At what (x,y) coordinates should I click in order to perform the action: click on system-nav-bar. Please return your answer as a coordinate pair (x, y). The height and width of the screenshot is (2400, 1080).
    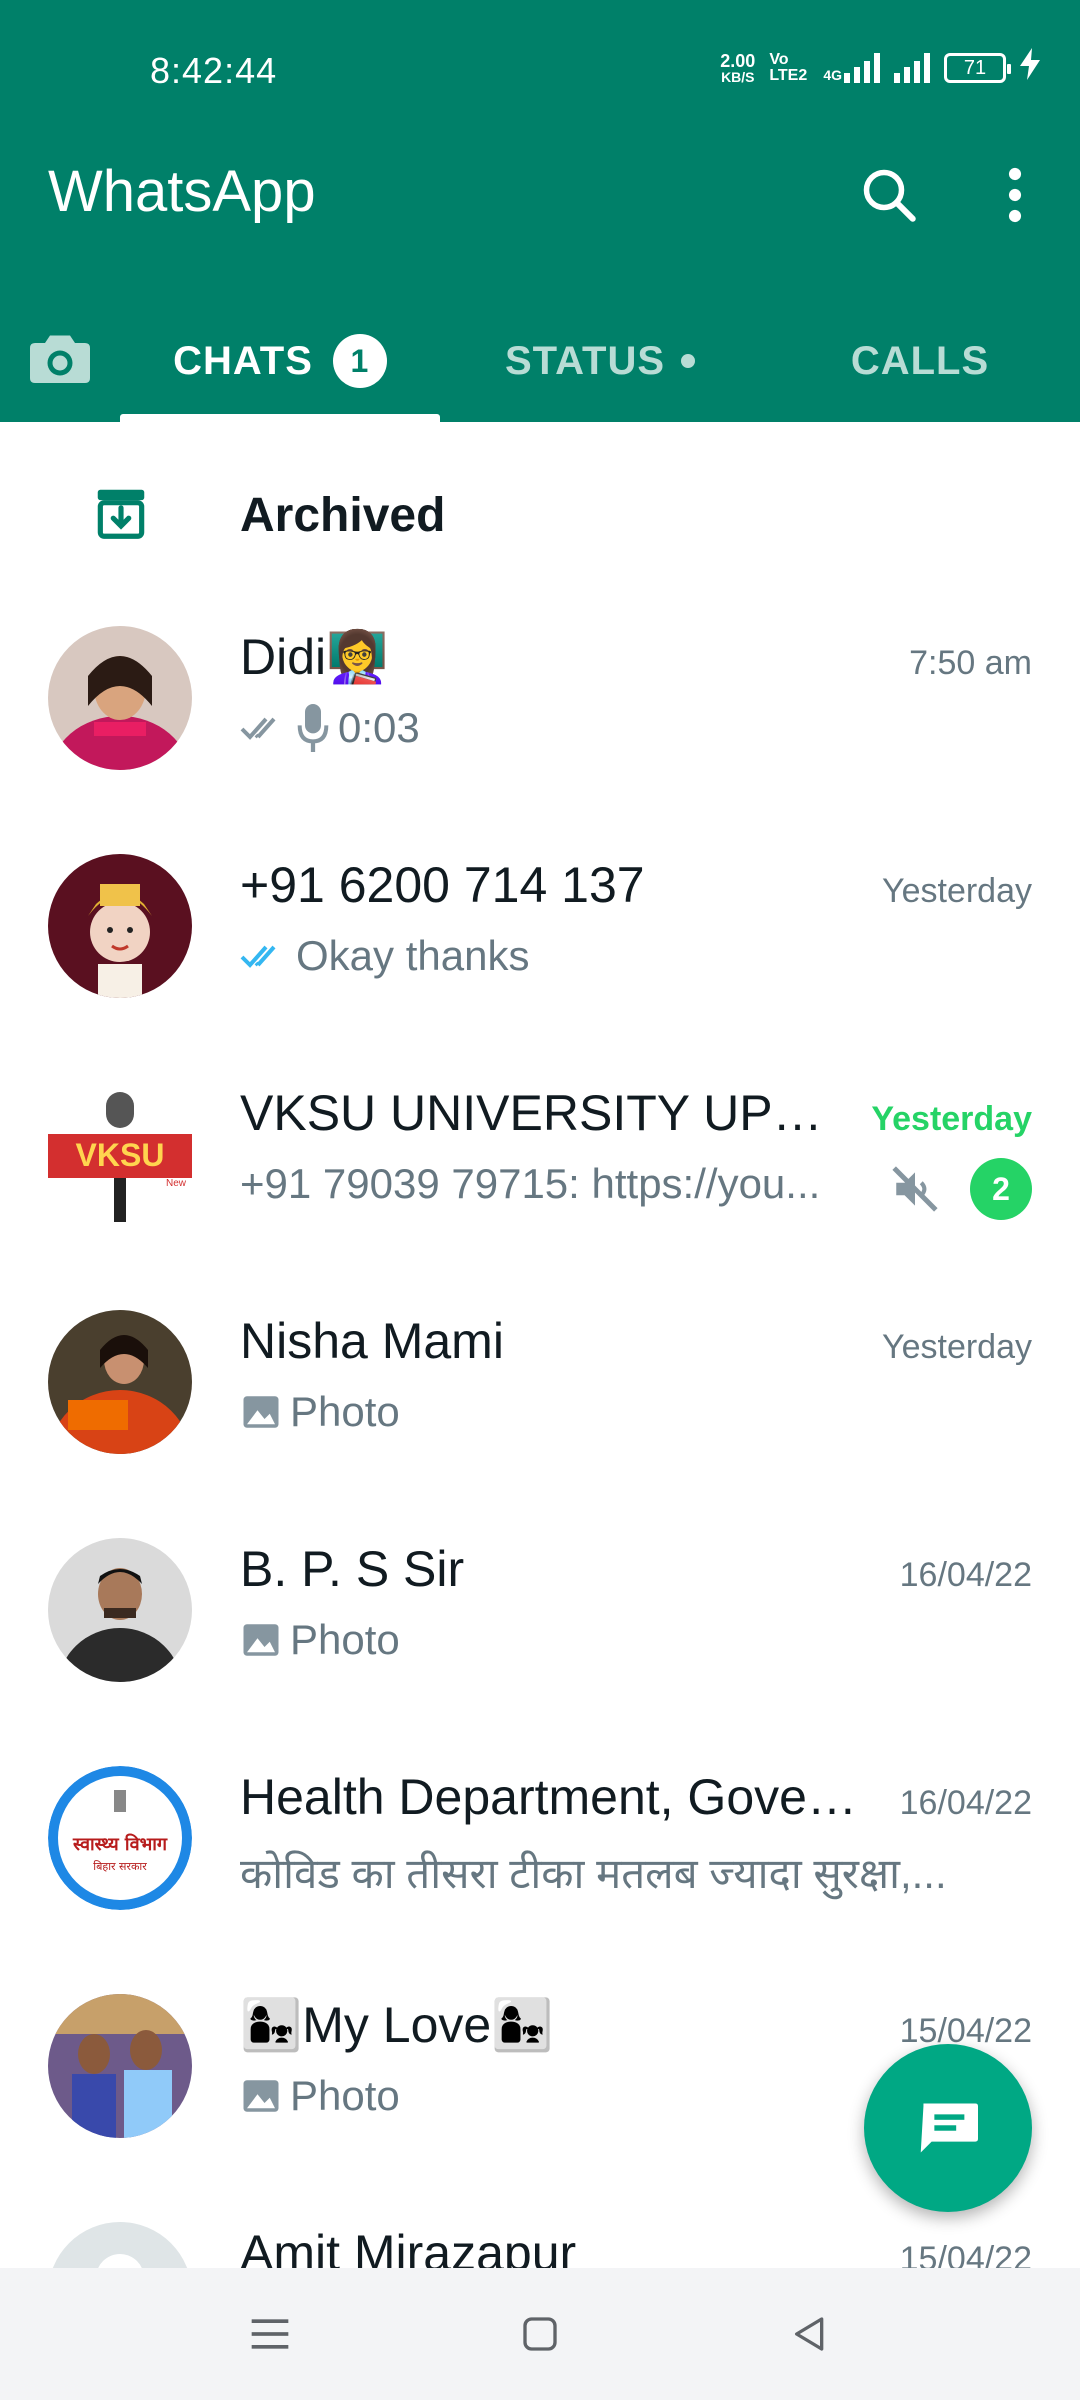
    Looking at the image, I should click on (540, 2334).